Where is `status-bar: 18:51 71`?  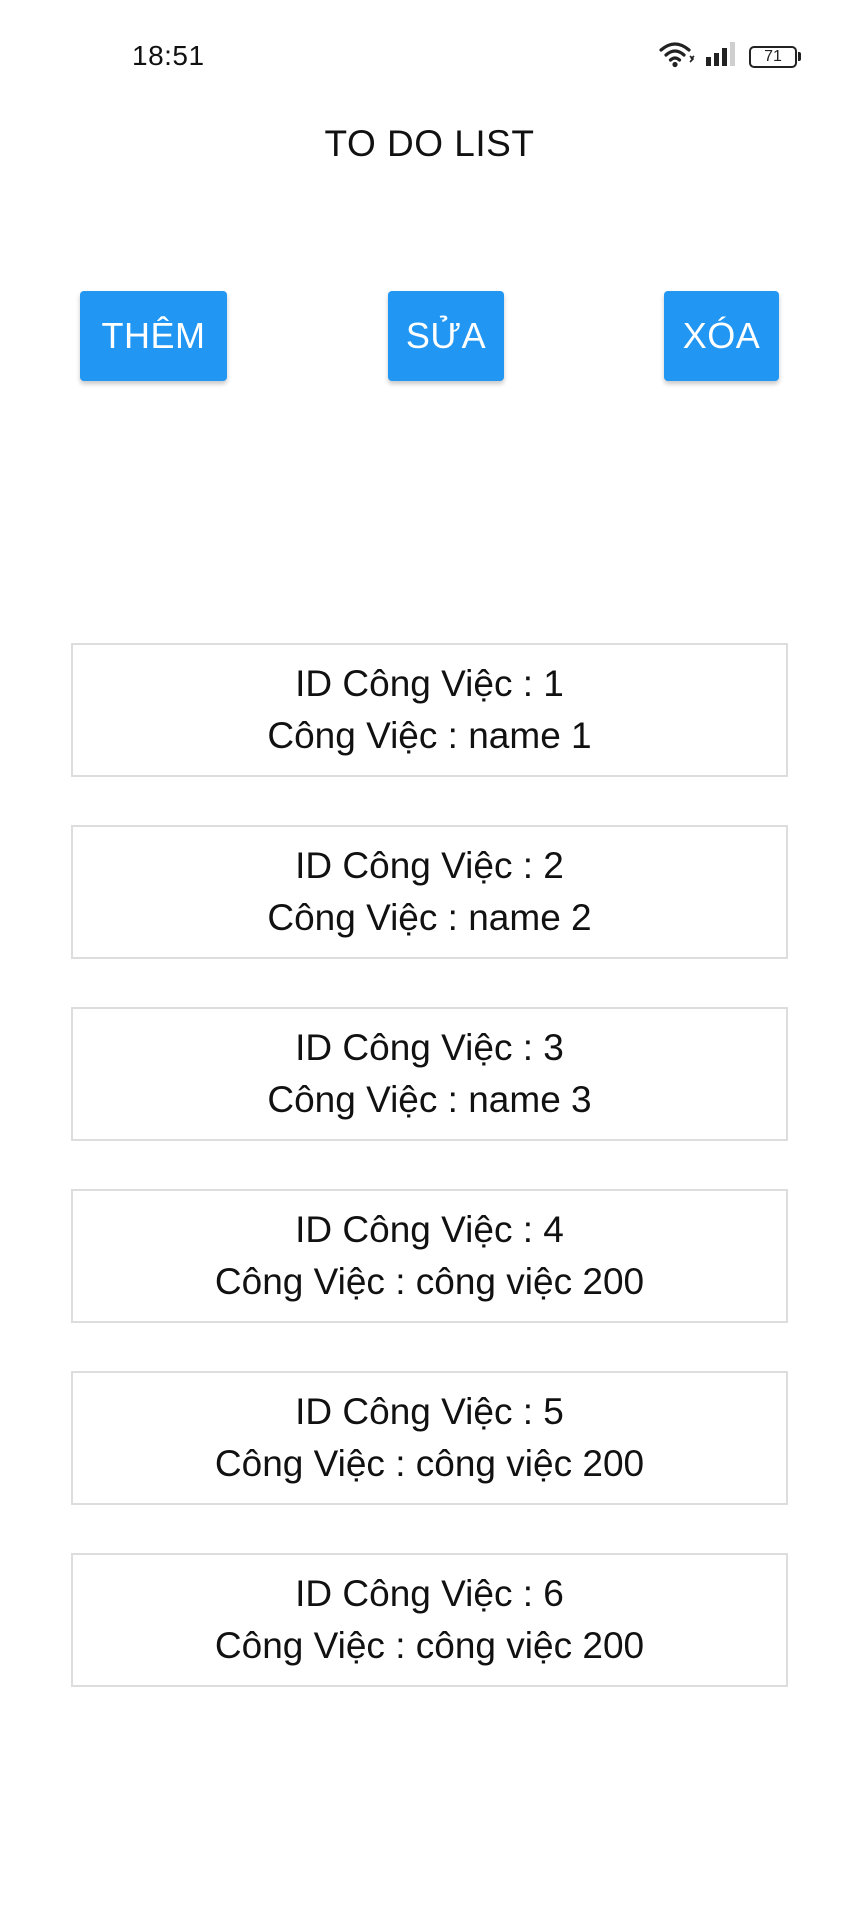
status-bar: 18:51 71 is located at coordinates (429, 57).